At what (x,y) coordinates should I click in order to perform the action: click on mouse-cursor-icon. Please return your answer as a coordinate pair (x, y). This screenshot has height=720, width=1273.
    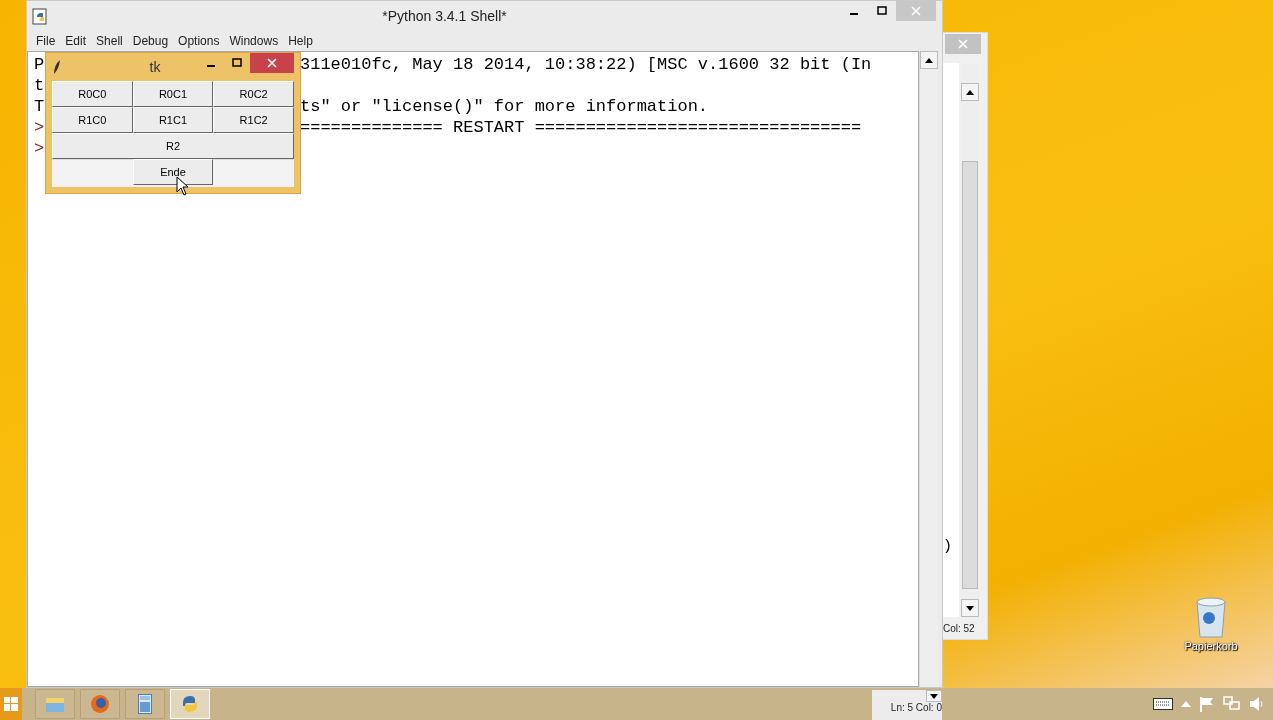
    Looking at the image, I should click on (183, 186).